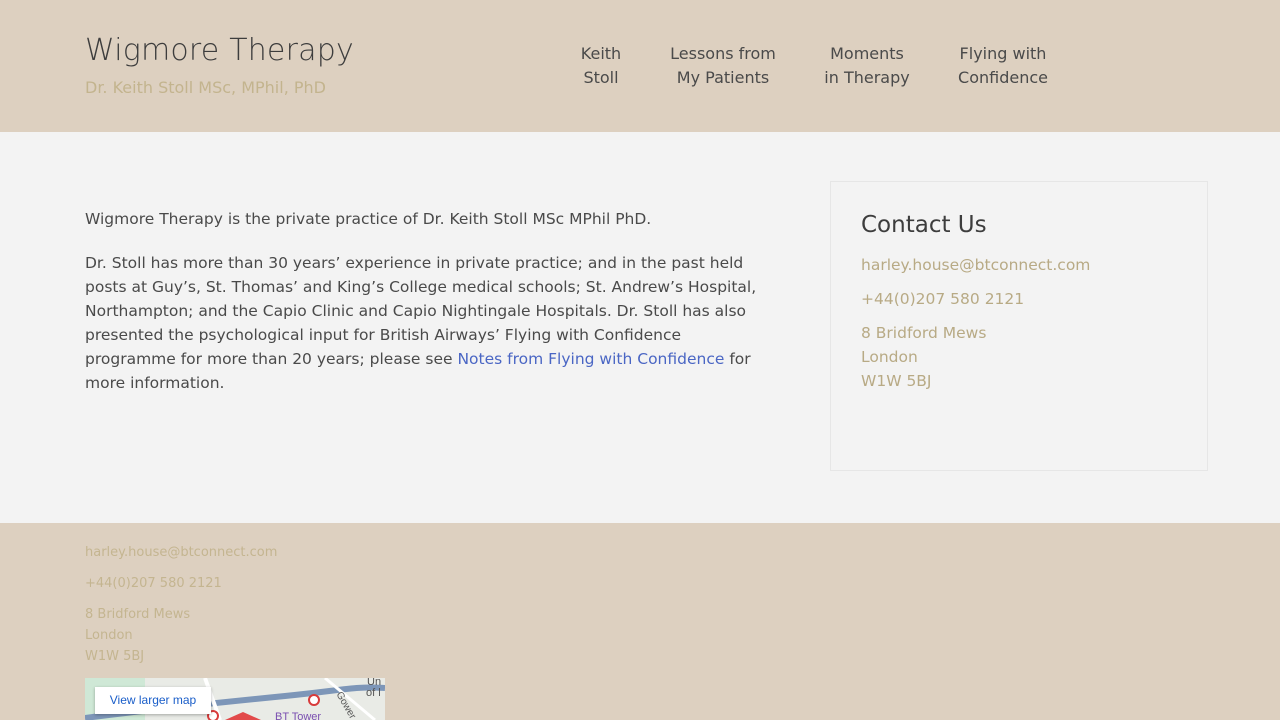  I want to click on view-larger-map-button: View larger map, so click(153, 700).